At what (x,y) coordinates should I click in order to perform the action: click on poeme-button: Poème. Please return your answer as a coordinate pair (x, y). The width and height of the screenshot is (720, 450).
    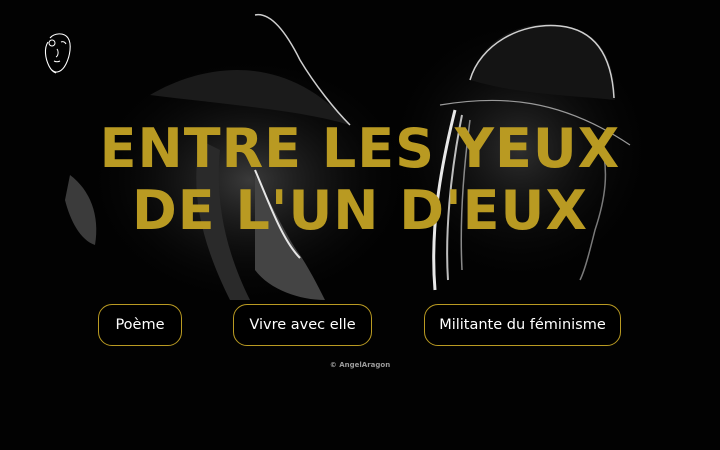
    Looking at the image, I should click on (140, 325).